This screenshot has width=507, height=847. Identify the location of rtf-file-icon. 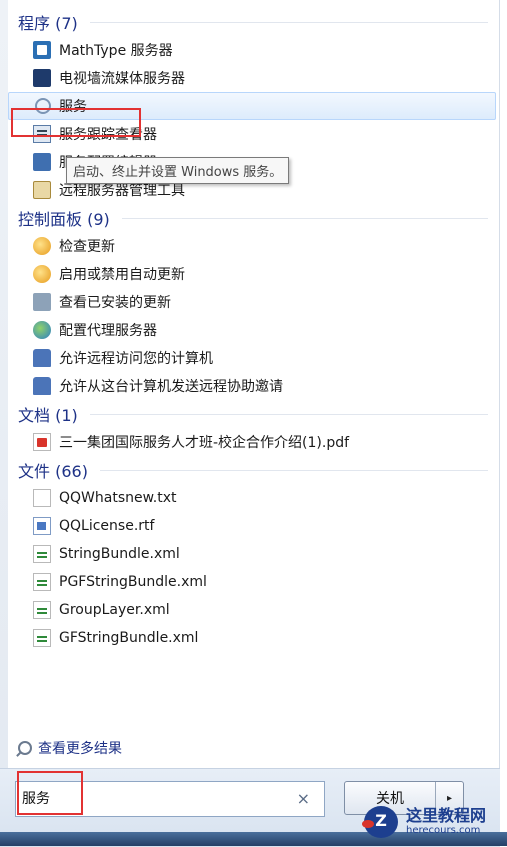
(42, 526).